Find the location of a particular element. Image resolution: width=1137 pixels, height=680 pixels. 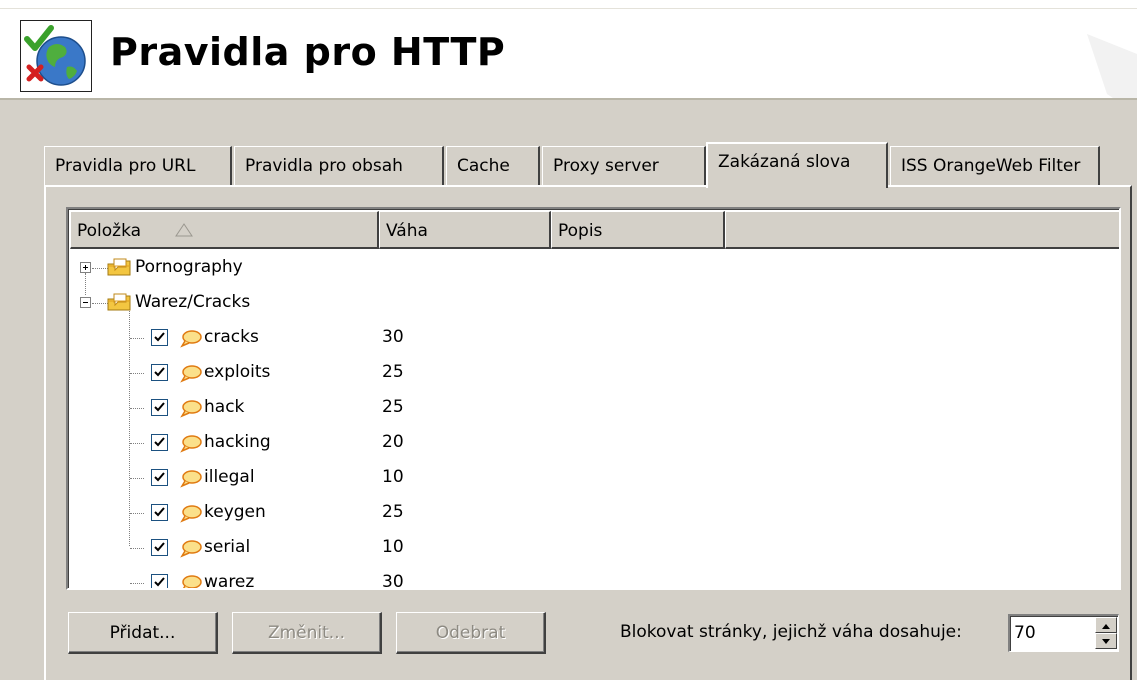

item-label: warez is located at coordinates (229, 581).